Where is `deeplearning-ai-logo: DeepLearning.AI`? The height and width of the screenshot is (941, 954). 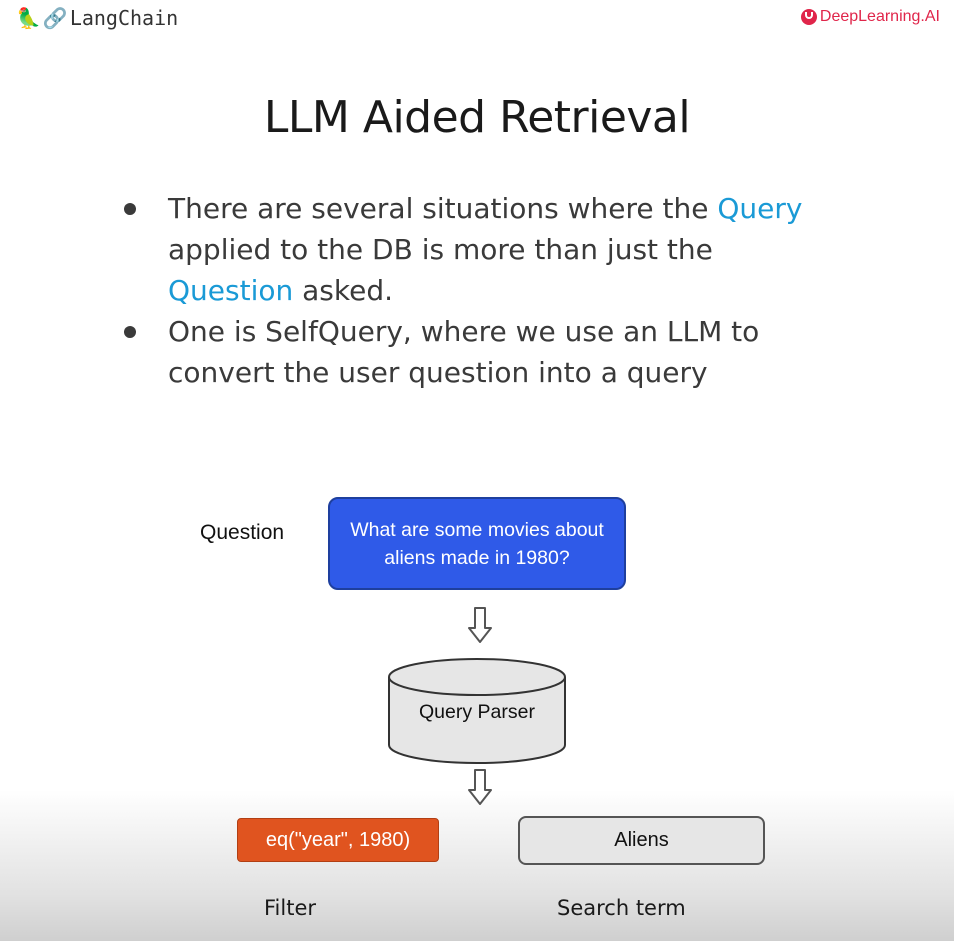 deeplearning-ai-logo: DeepLearning.AI is located at coordinates (870, 17).